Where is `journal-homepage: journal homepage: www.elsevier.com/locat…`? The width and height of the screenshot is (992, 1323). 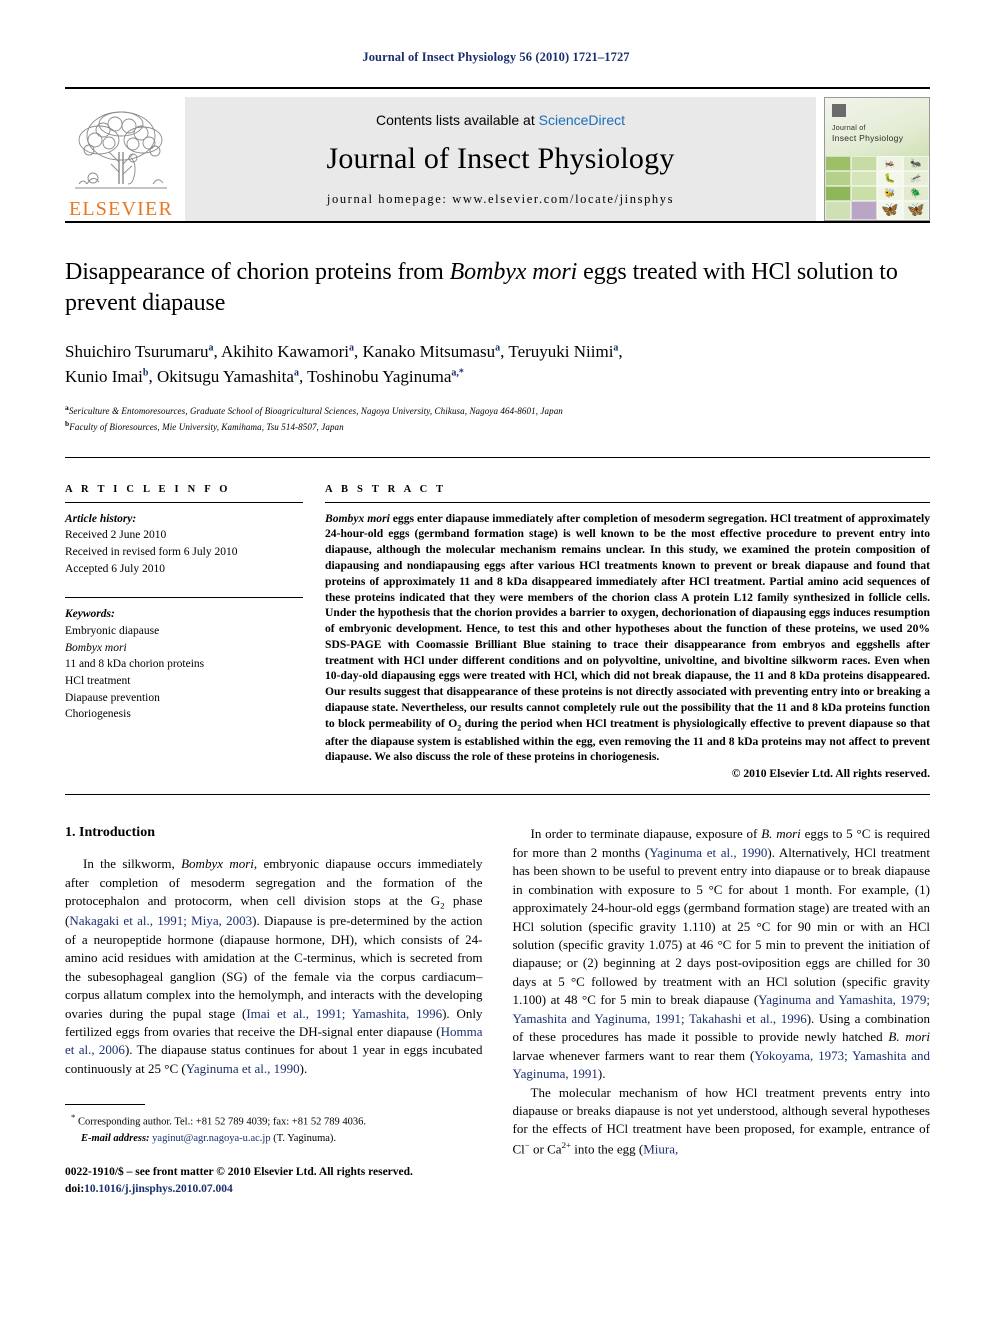
journal-homepage: journal homepage: www.elsevier.com/locat… is located at coordinates (500, 199).